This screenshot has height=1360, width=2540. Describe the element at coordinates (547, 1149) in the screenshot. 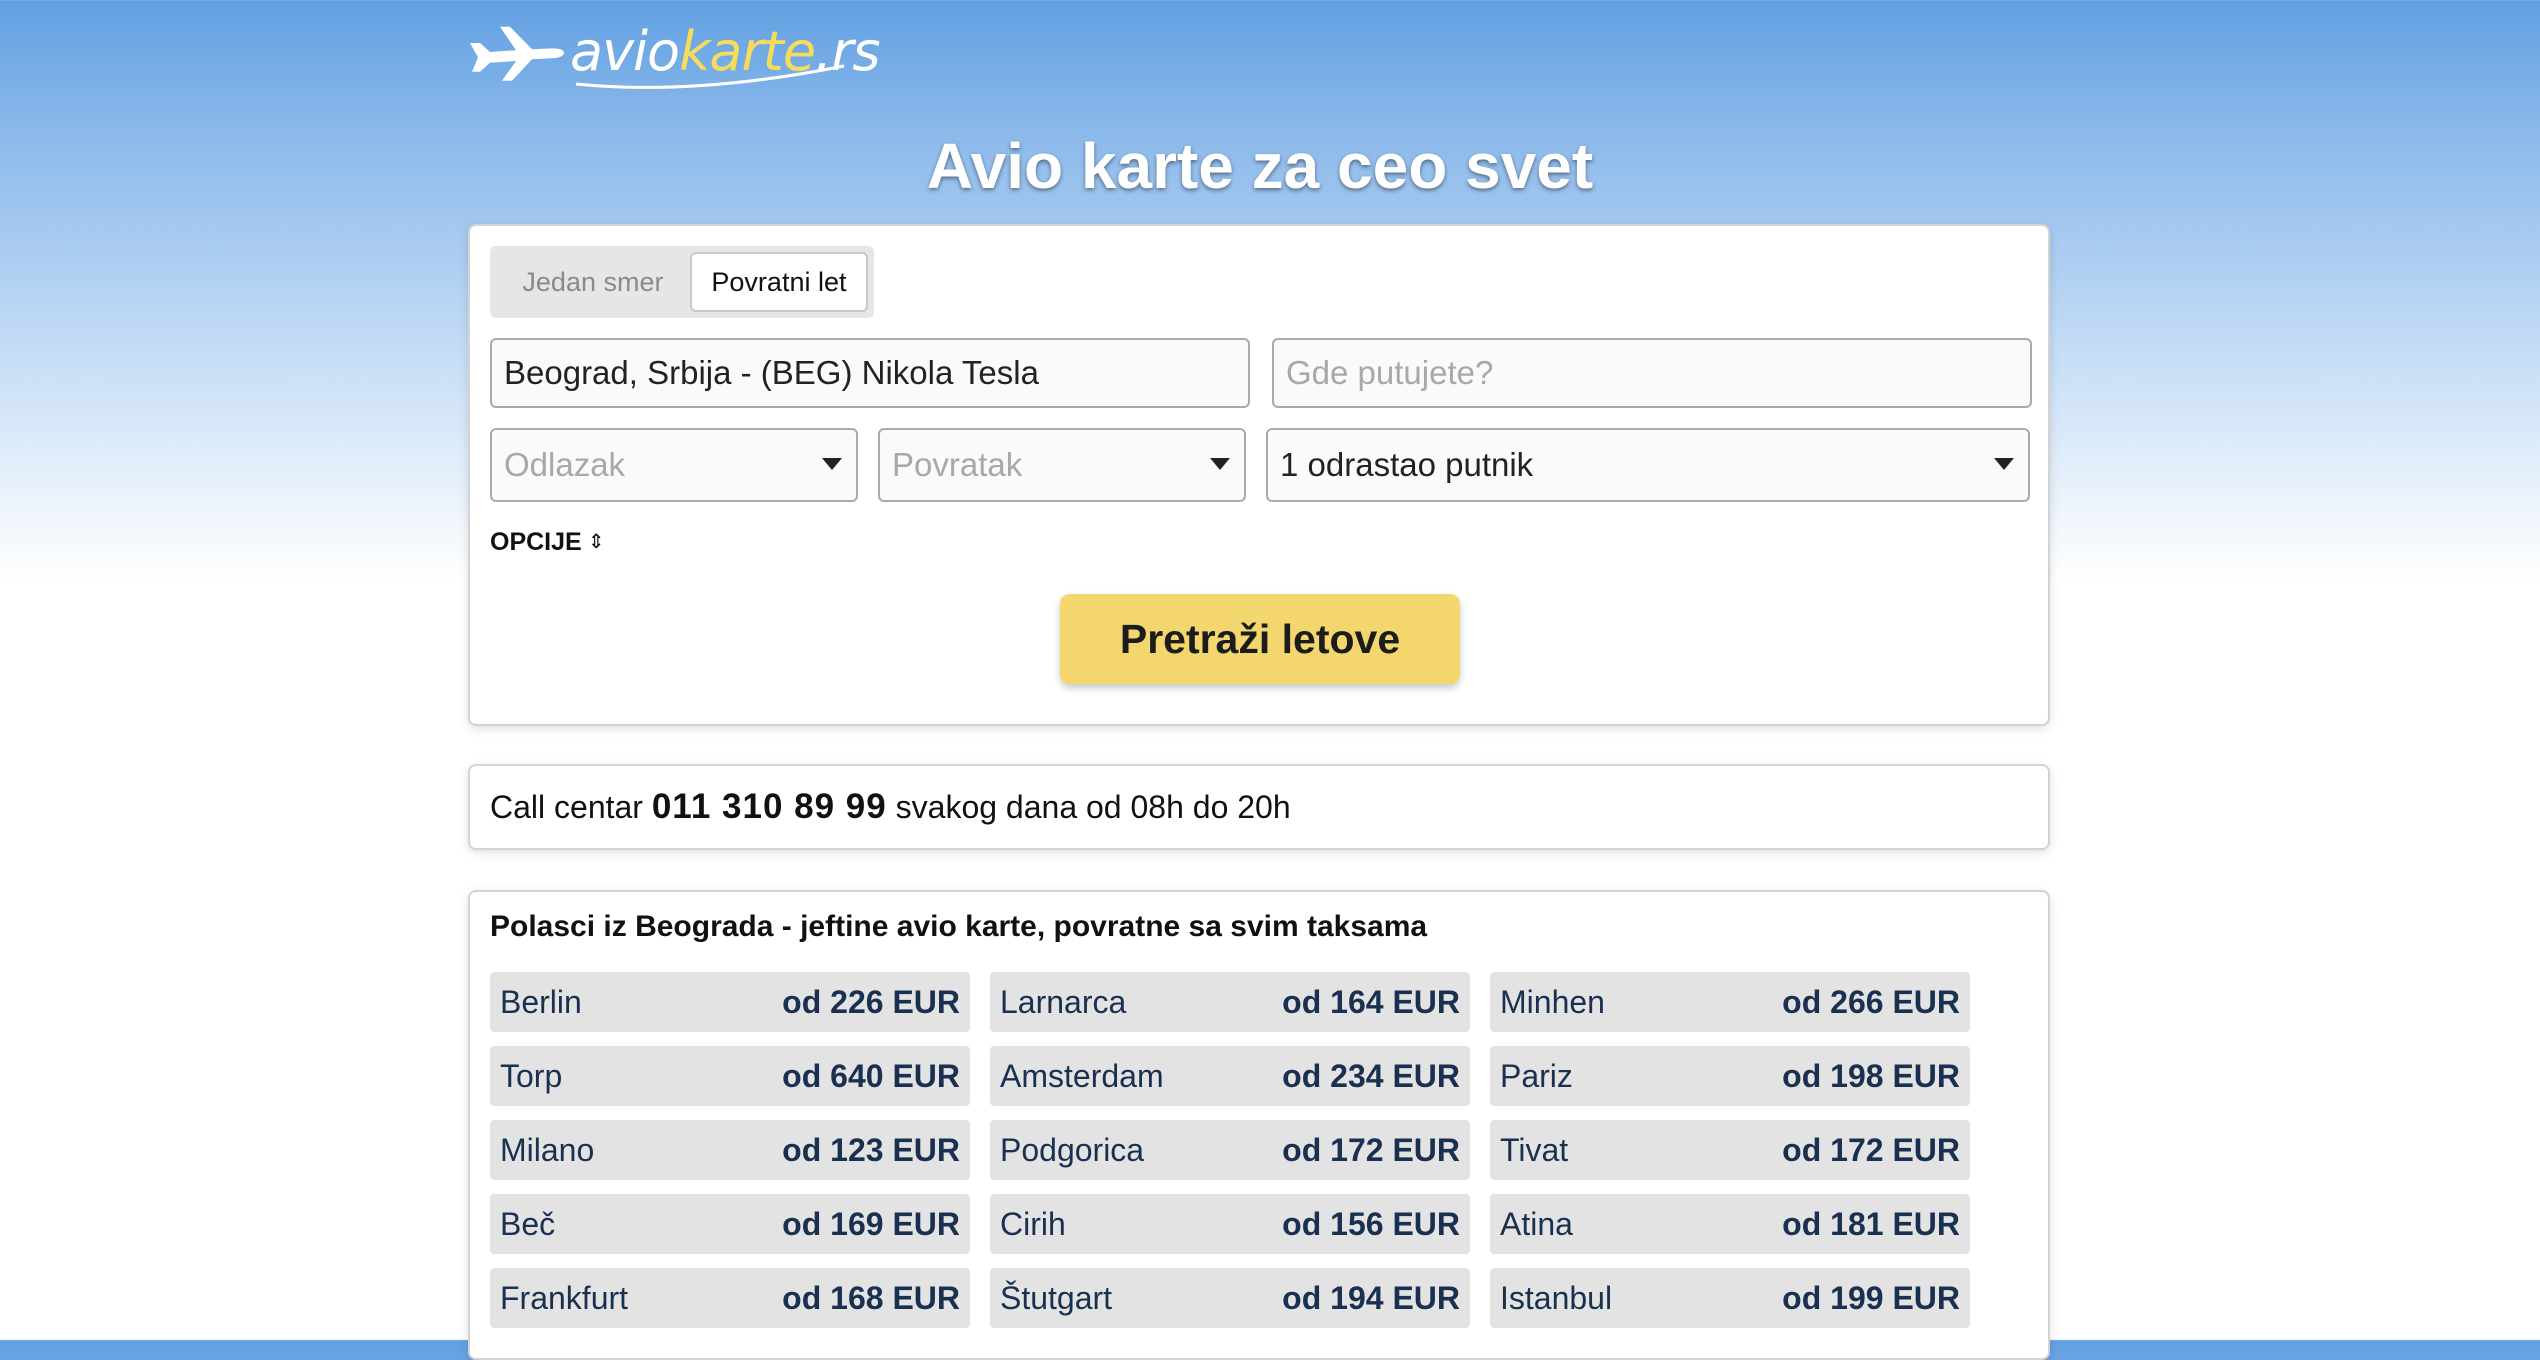

I see `route-city: Milano` at that location.